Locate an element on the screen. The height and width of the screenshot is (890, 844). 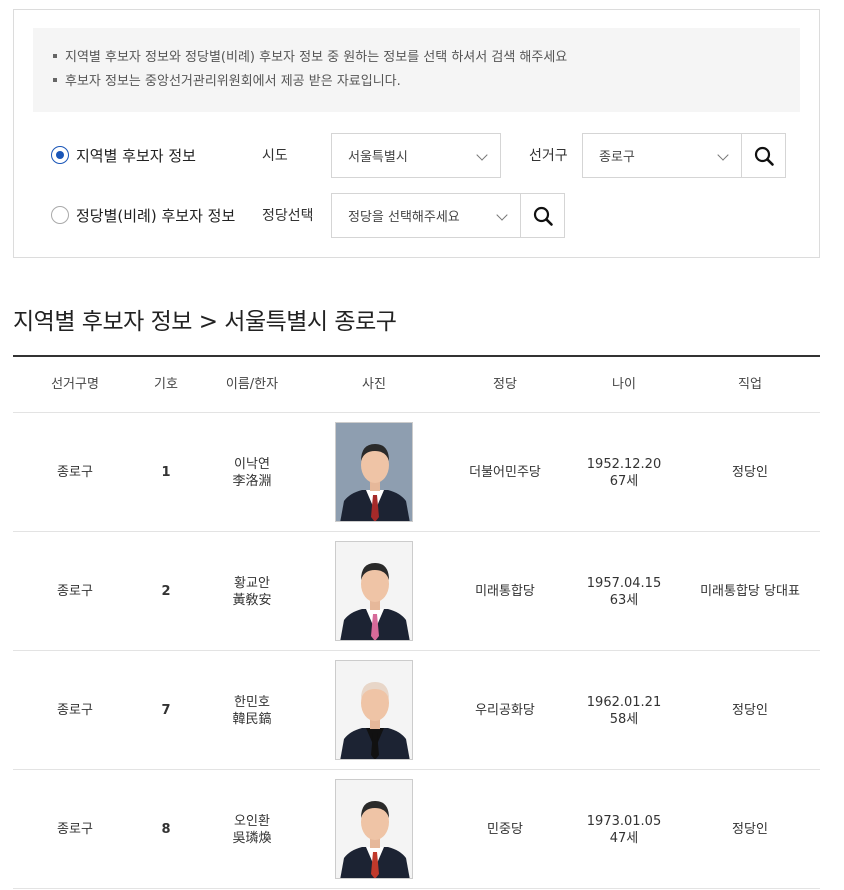
number-cell: 2 is located at coordinates (166, 591).